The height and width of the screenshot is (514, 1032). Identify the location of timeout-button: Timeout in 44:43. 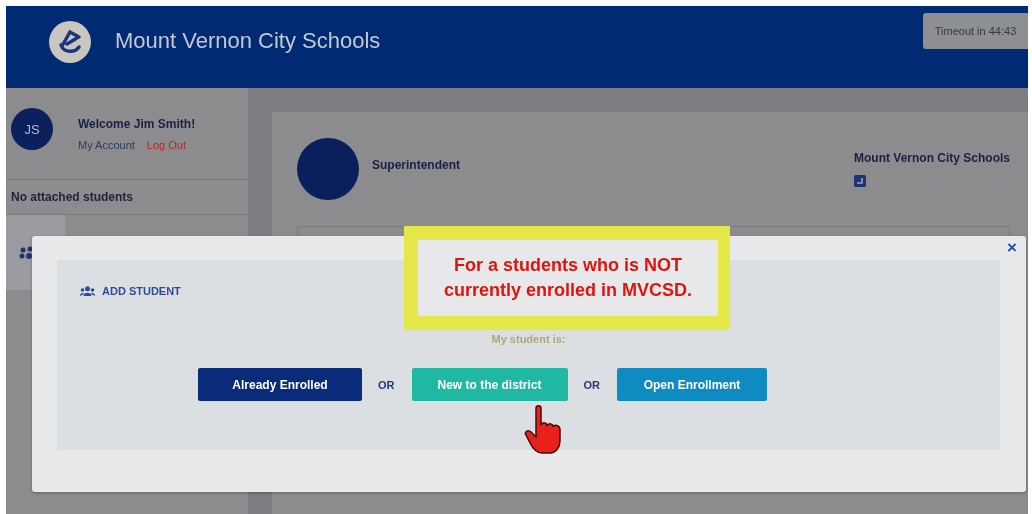
(975, 31).